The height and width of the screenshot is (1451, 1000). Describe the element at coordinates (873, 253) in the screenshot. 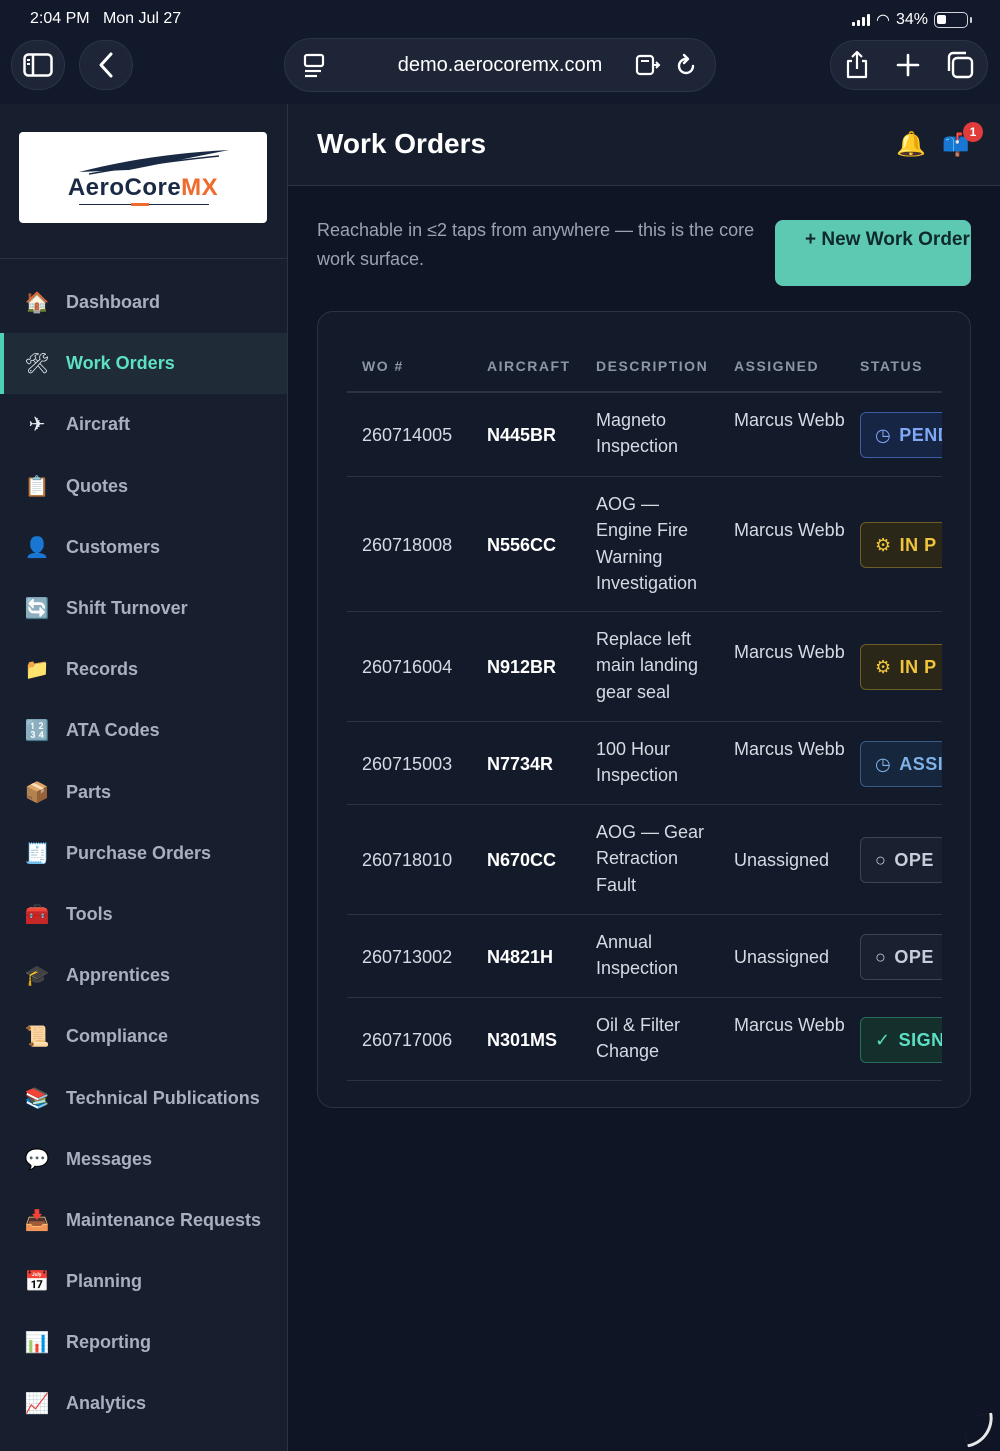

I see `new-work-order-button: + New Work Order` at that location.